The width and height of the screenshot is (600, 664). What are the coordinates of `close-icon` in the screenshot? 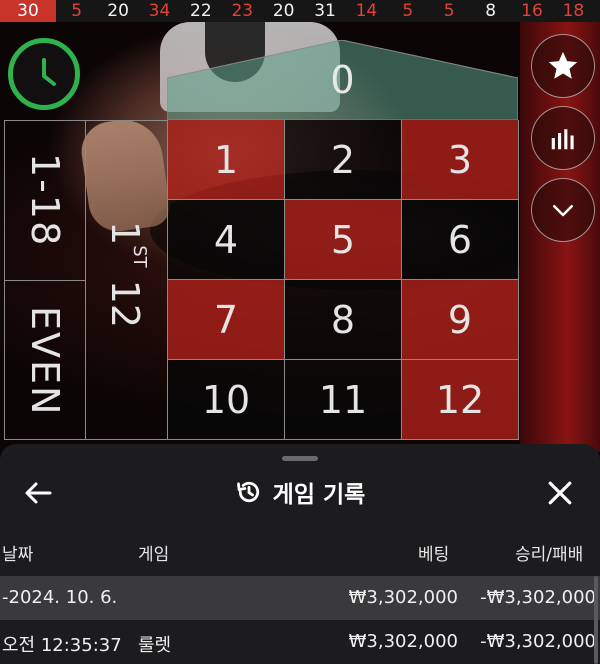 It's located at (560, 493).